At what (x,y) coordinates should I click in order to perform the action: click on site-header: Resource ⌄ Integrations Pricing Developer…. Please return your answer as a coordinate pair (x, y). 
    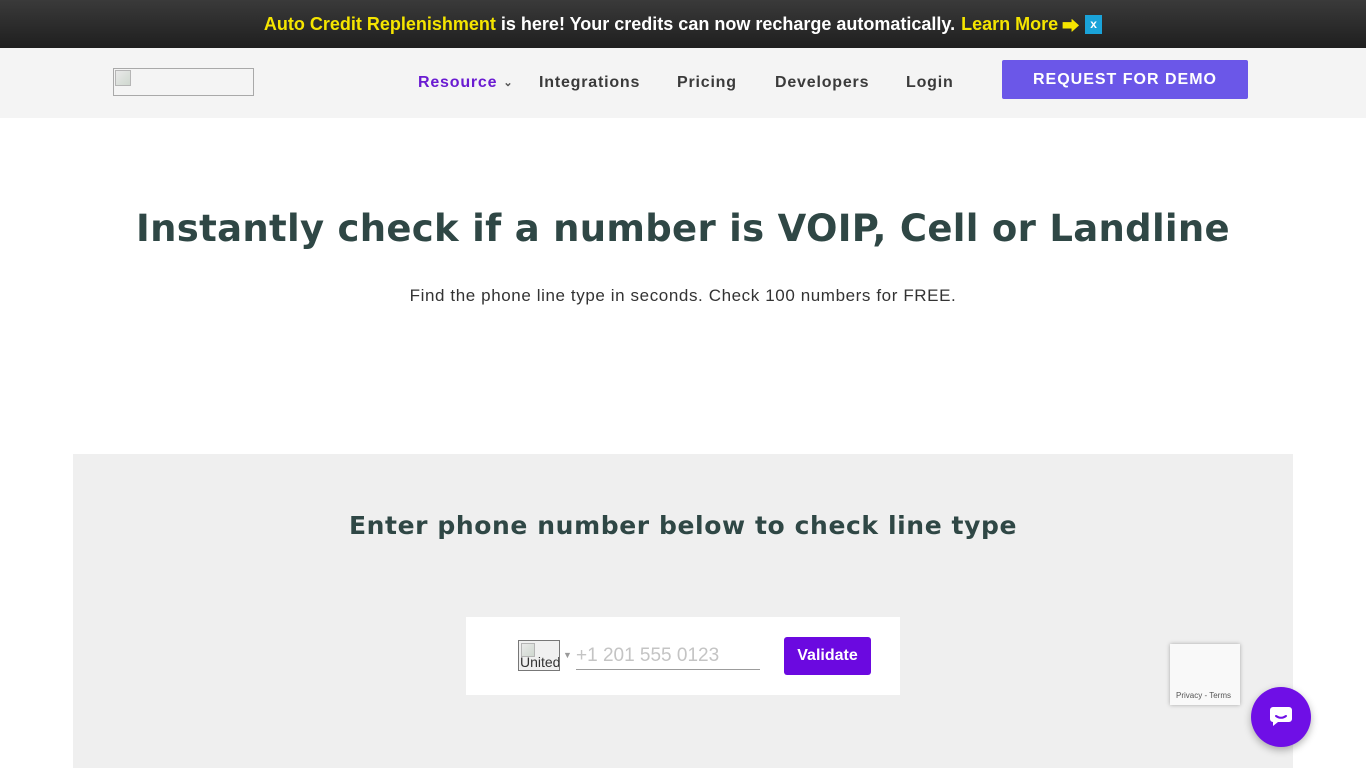
    Looking at the image, I should click on (683, 83).